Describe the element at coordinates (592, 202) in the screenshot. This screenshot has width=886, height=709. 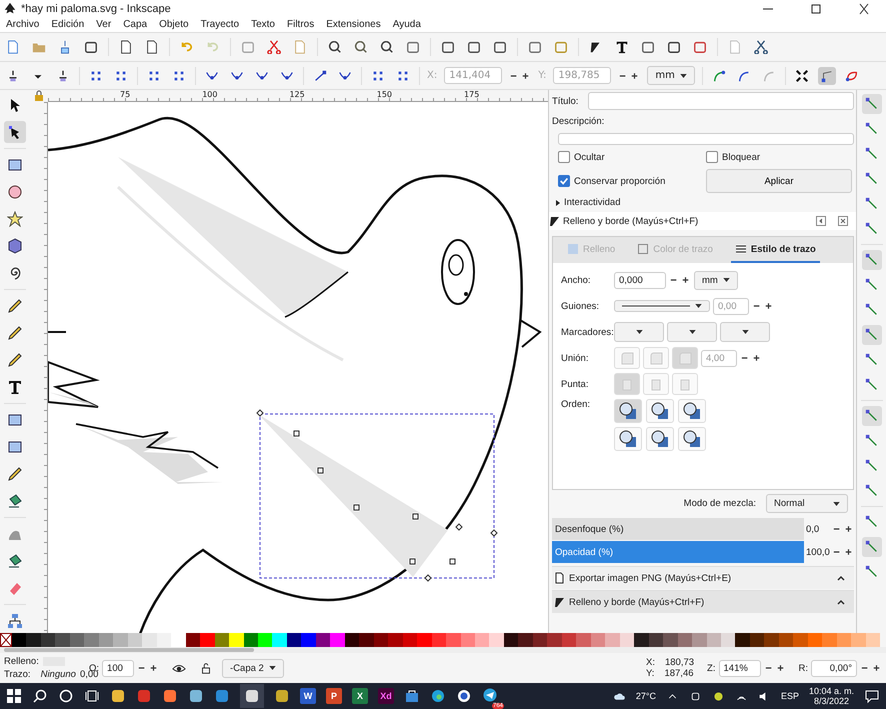
I see `interactivity-expander: Interactividad` at that location.